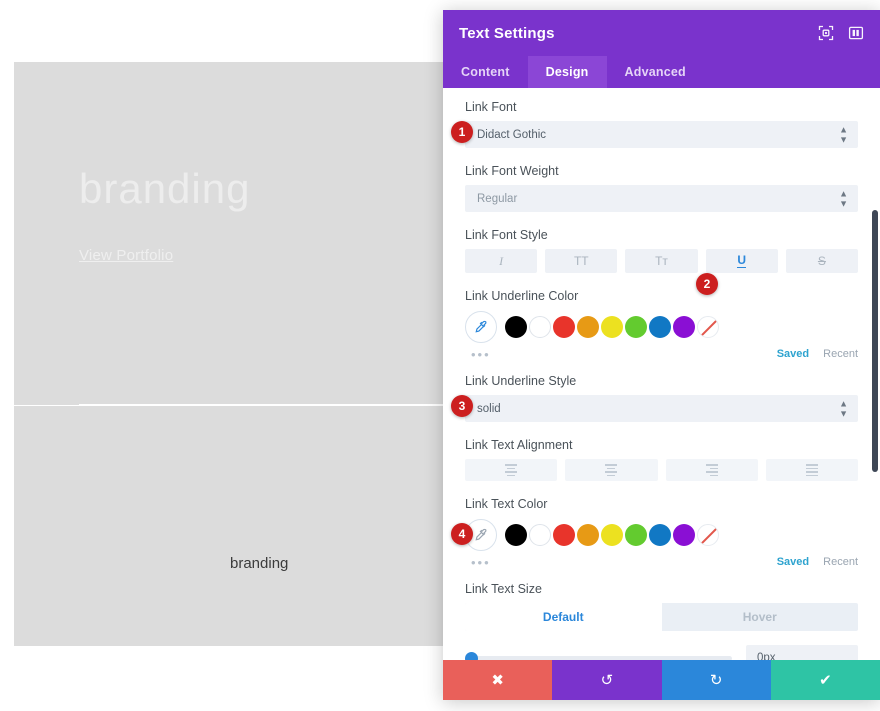  Describe the element at coordinates (661, 408) in the screenshot. I see `link-underline-style-select: solid ▲ ▼` at that location.